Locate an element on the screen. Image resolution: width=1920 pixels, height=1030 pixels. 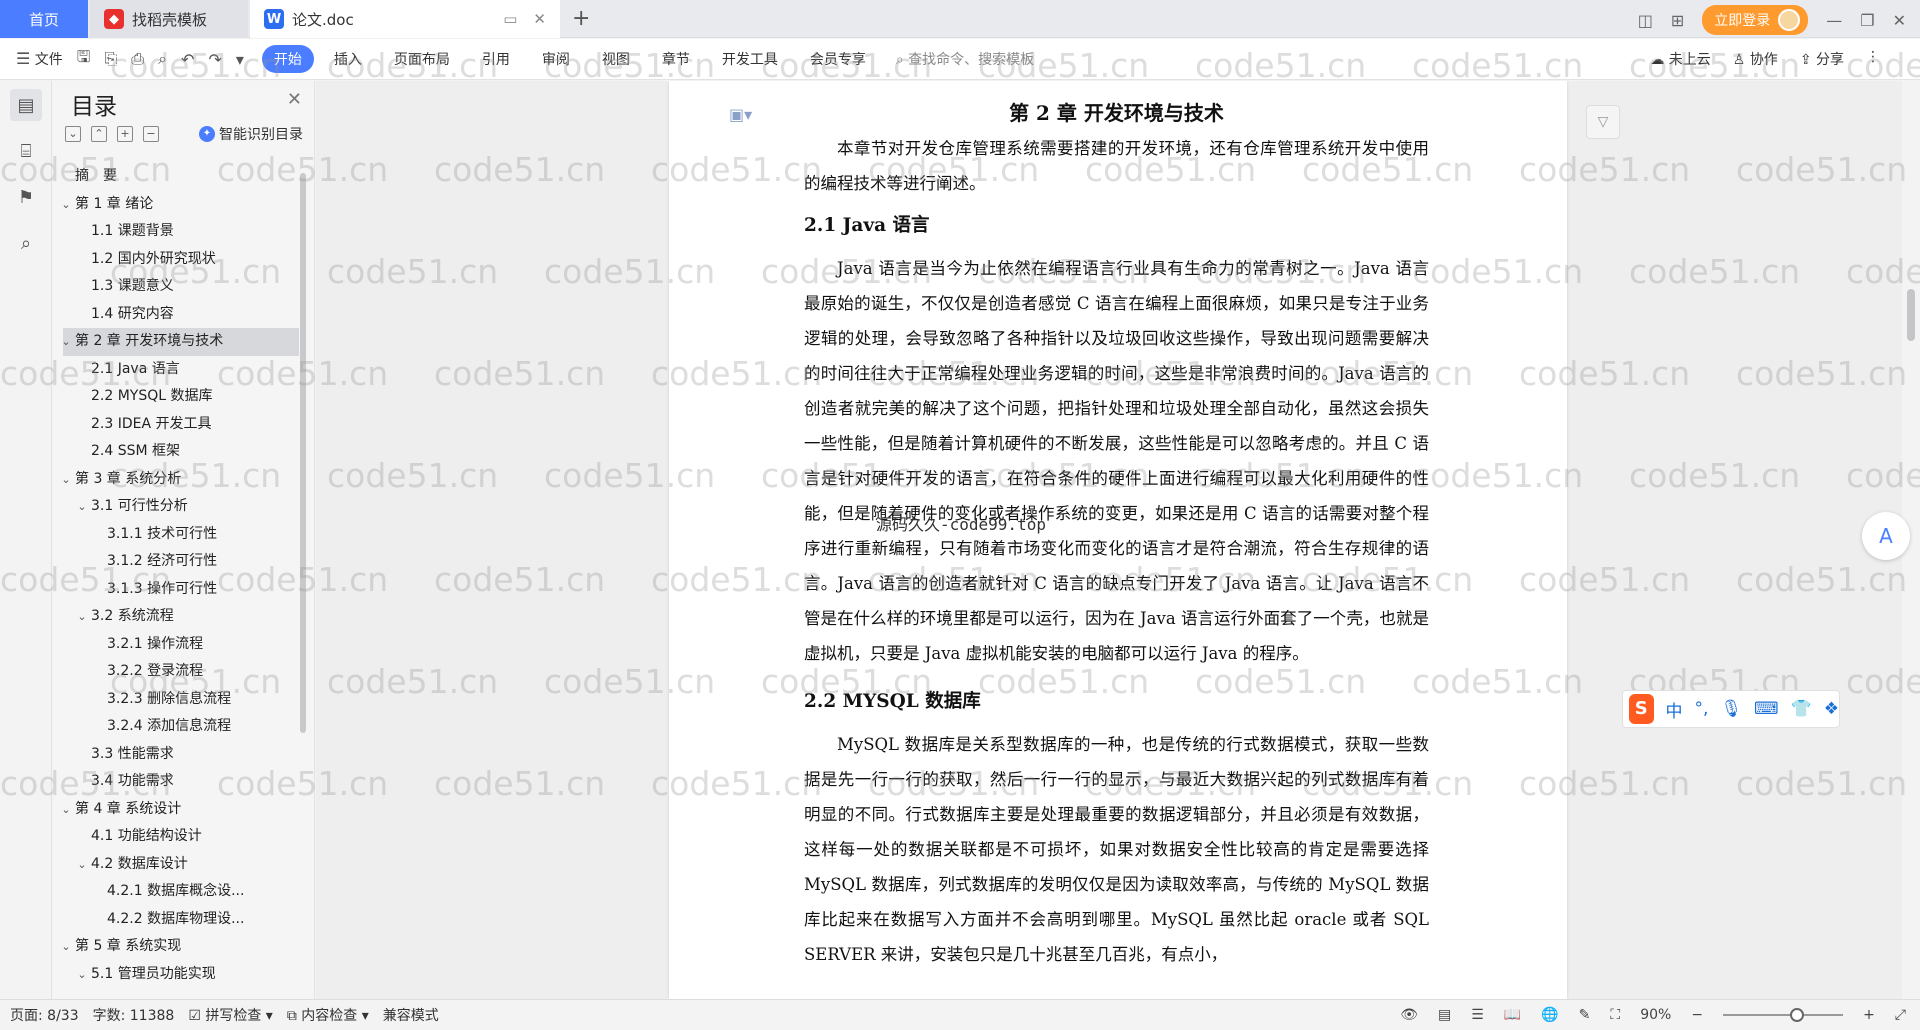
restore-icon: ❐ is located at coordinates (1867, 20).